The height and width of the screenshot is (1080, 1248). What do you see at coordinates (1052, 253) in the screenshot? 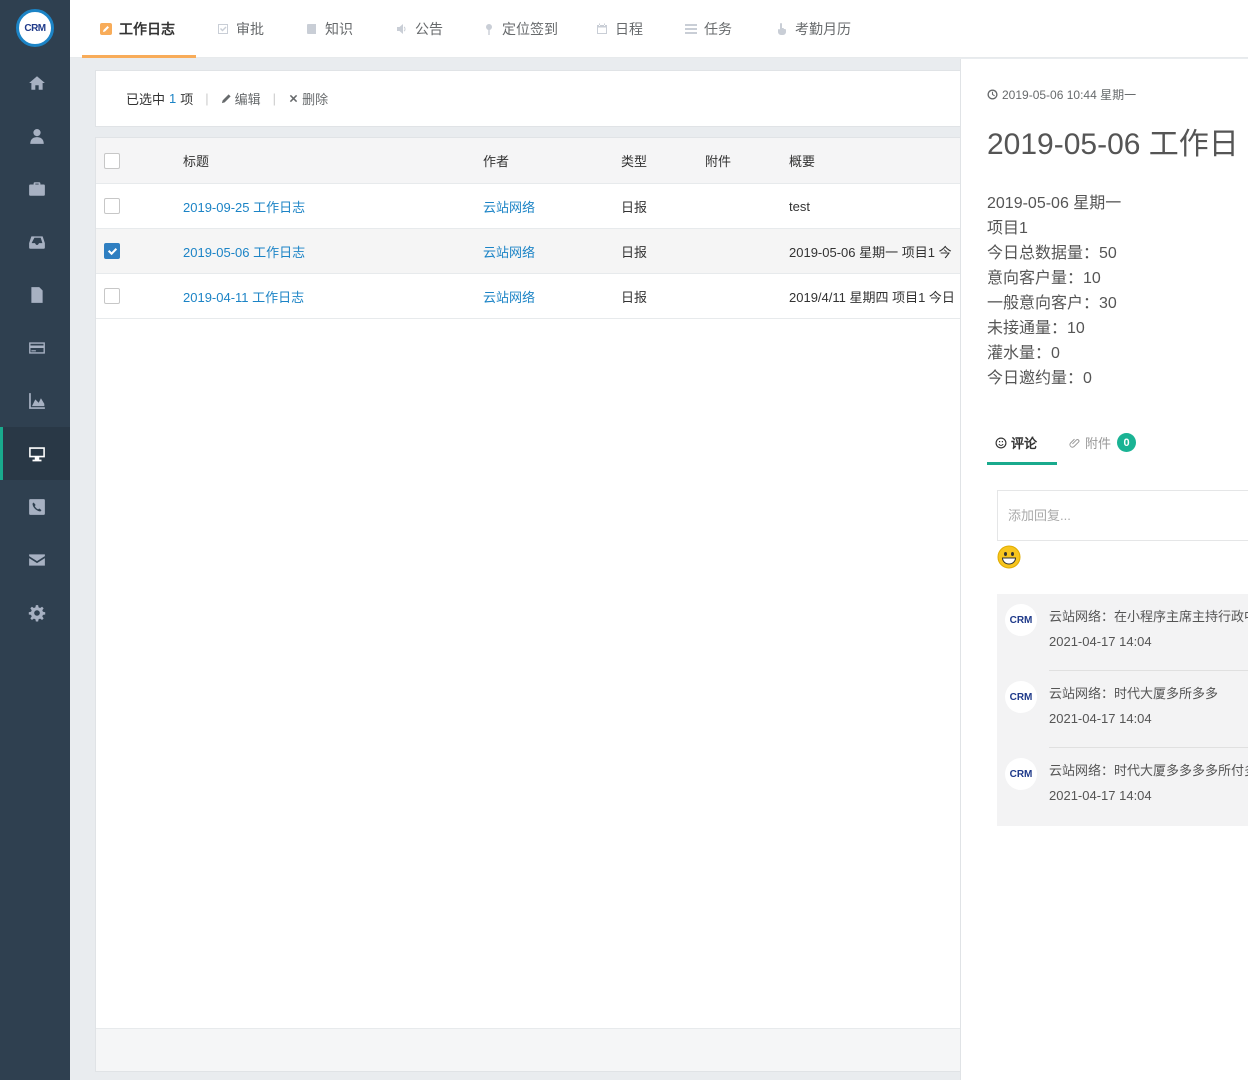
I see `content-line: 今日总数据量：50` at bounding box center [1052, 253].